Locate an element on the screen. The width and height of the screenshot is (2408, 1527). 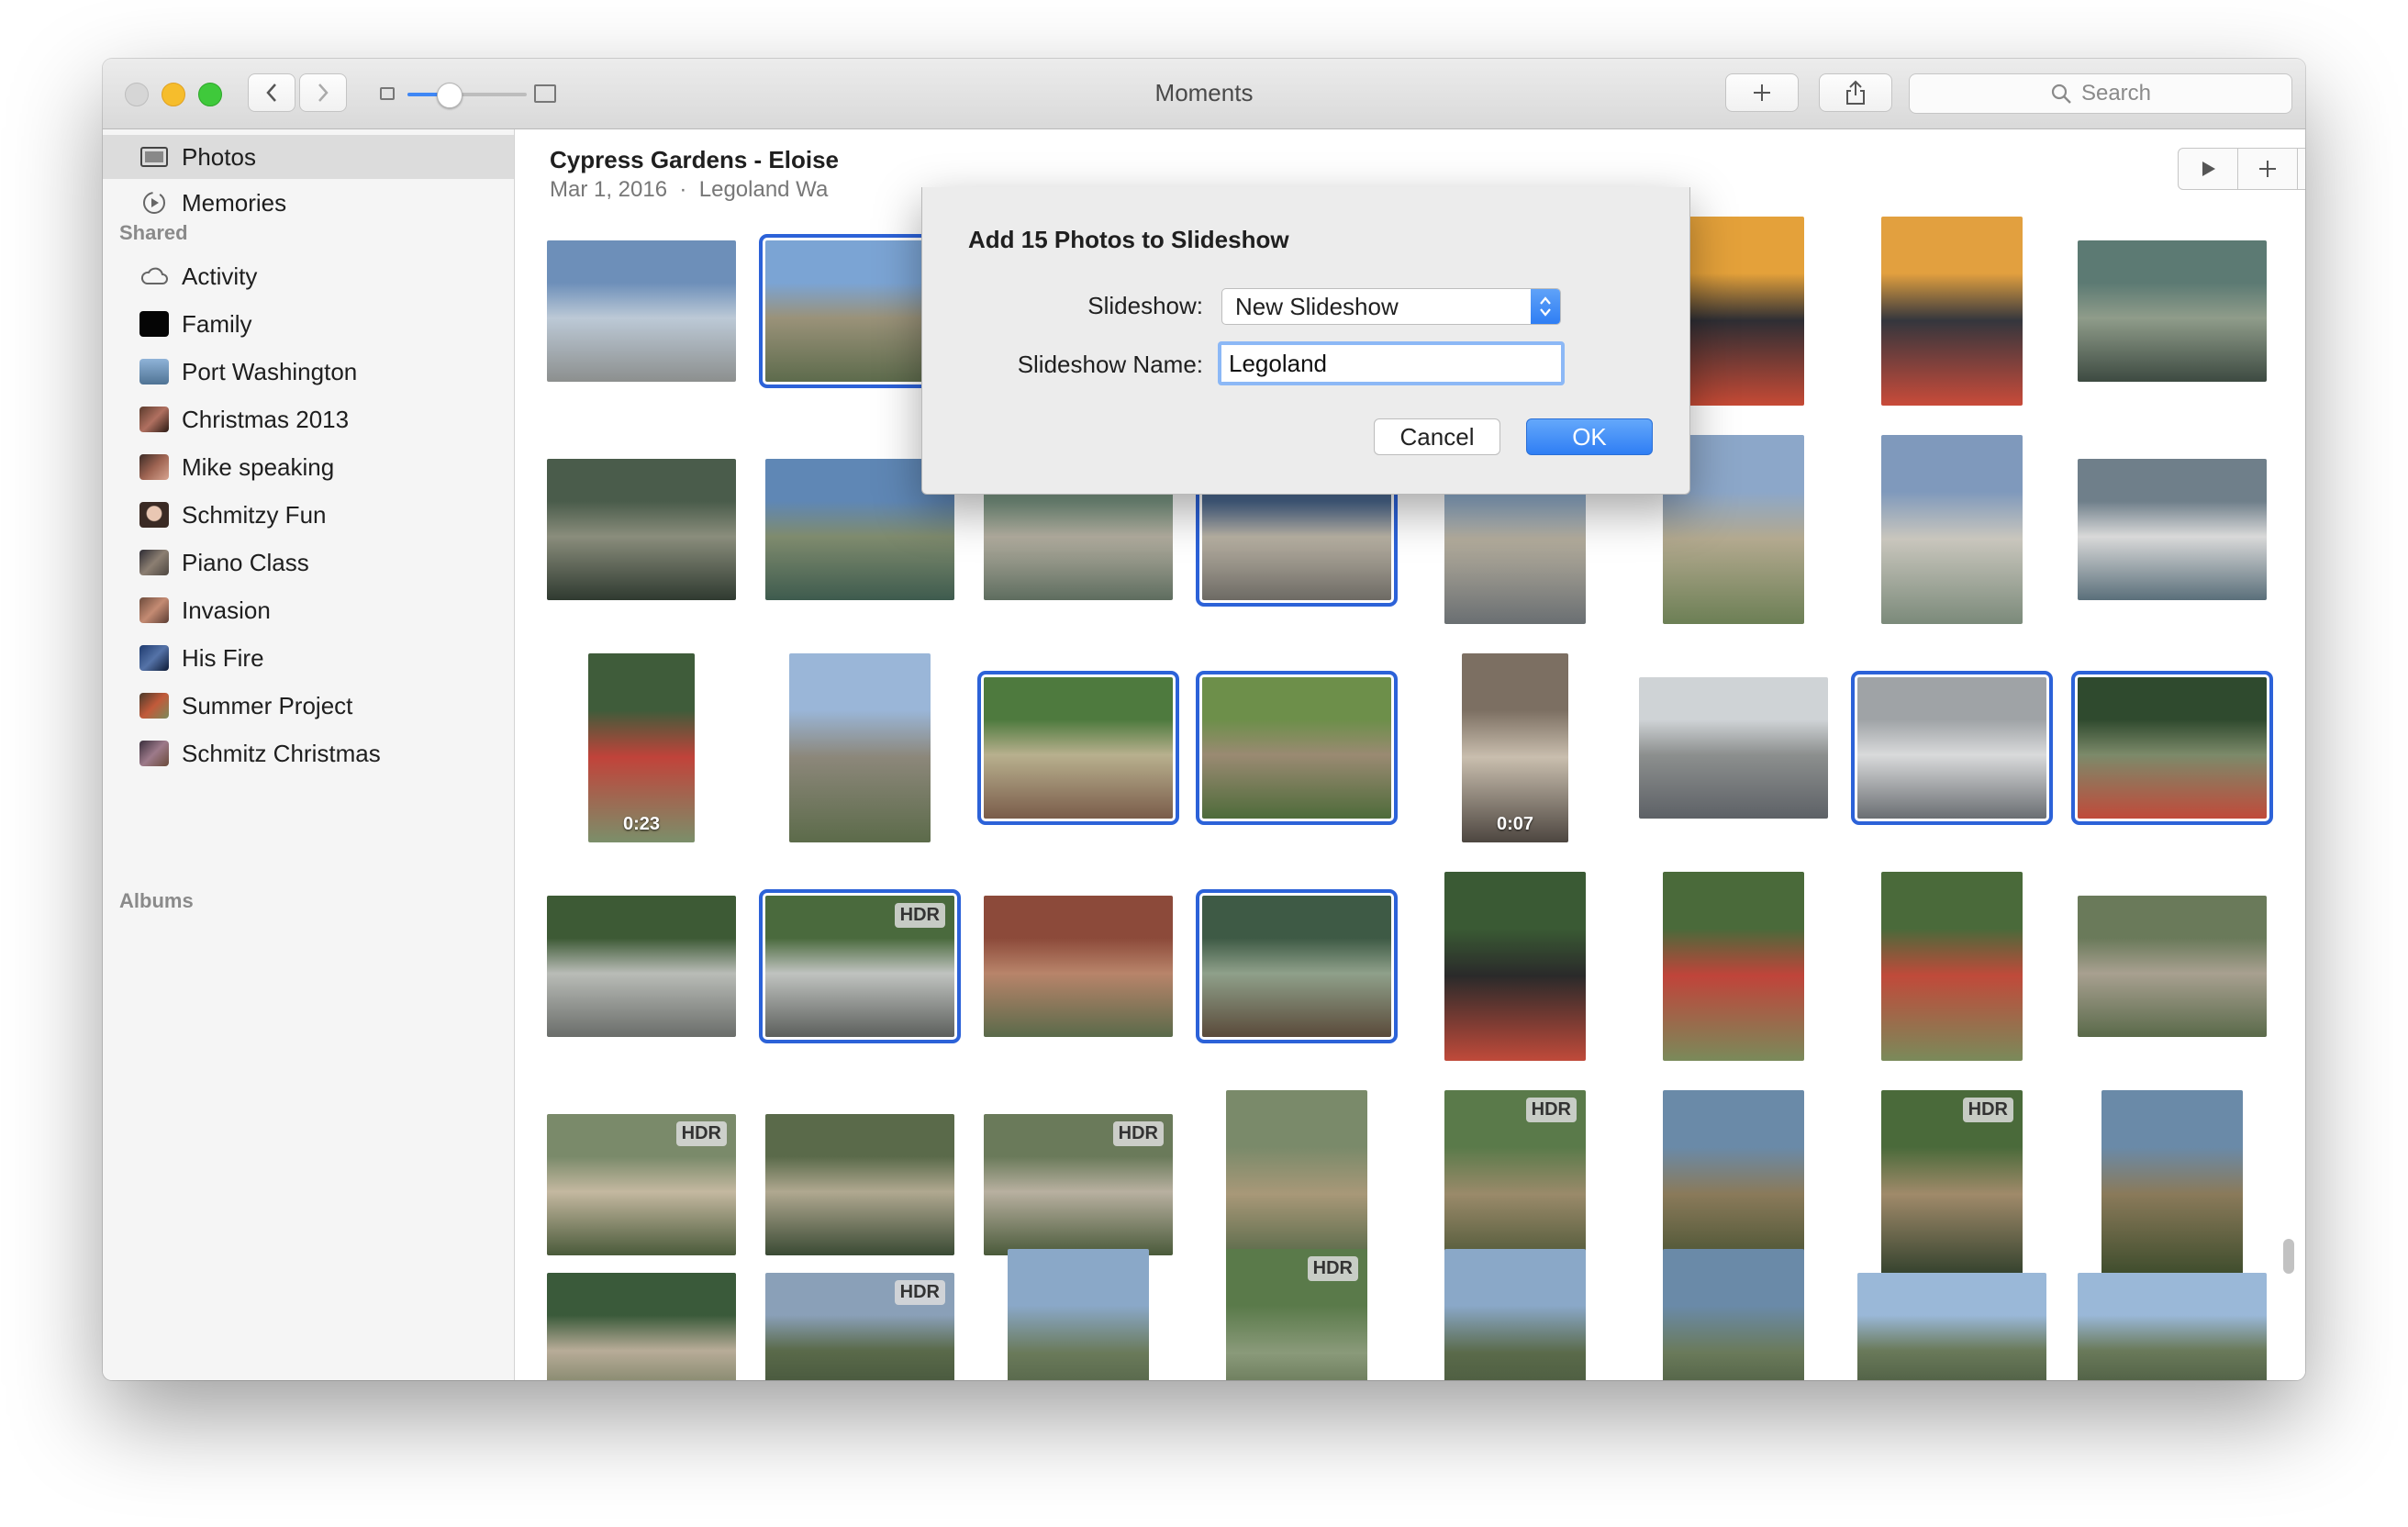
updown-chevron-icon is located at coordinates (1545, 307).